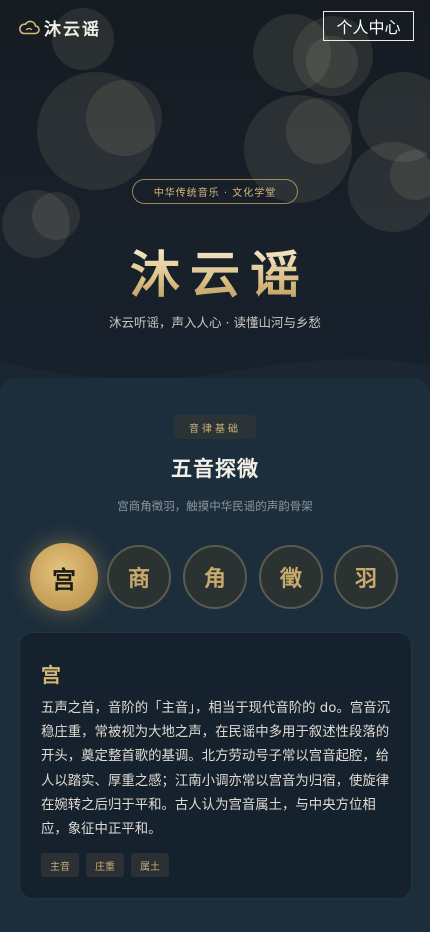 This screenshot has width=430, height=932. I want to click on tag-chip: 主音, so click(60, 865).